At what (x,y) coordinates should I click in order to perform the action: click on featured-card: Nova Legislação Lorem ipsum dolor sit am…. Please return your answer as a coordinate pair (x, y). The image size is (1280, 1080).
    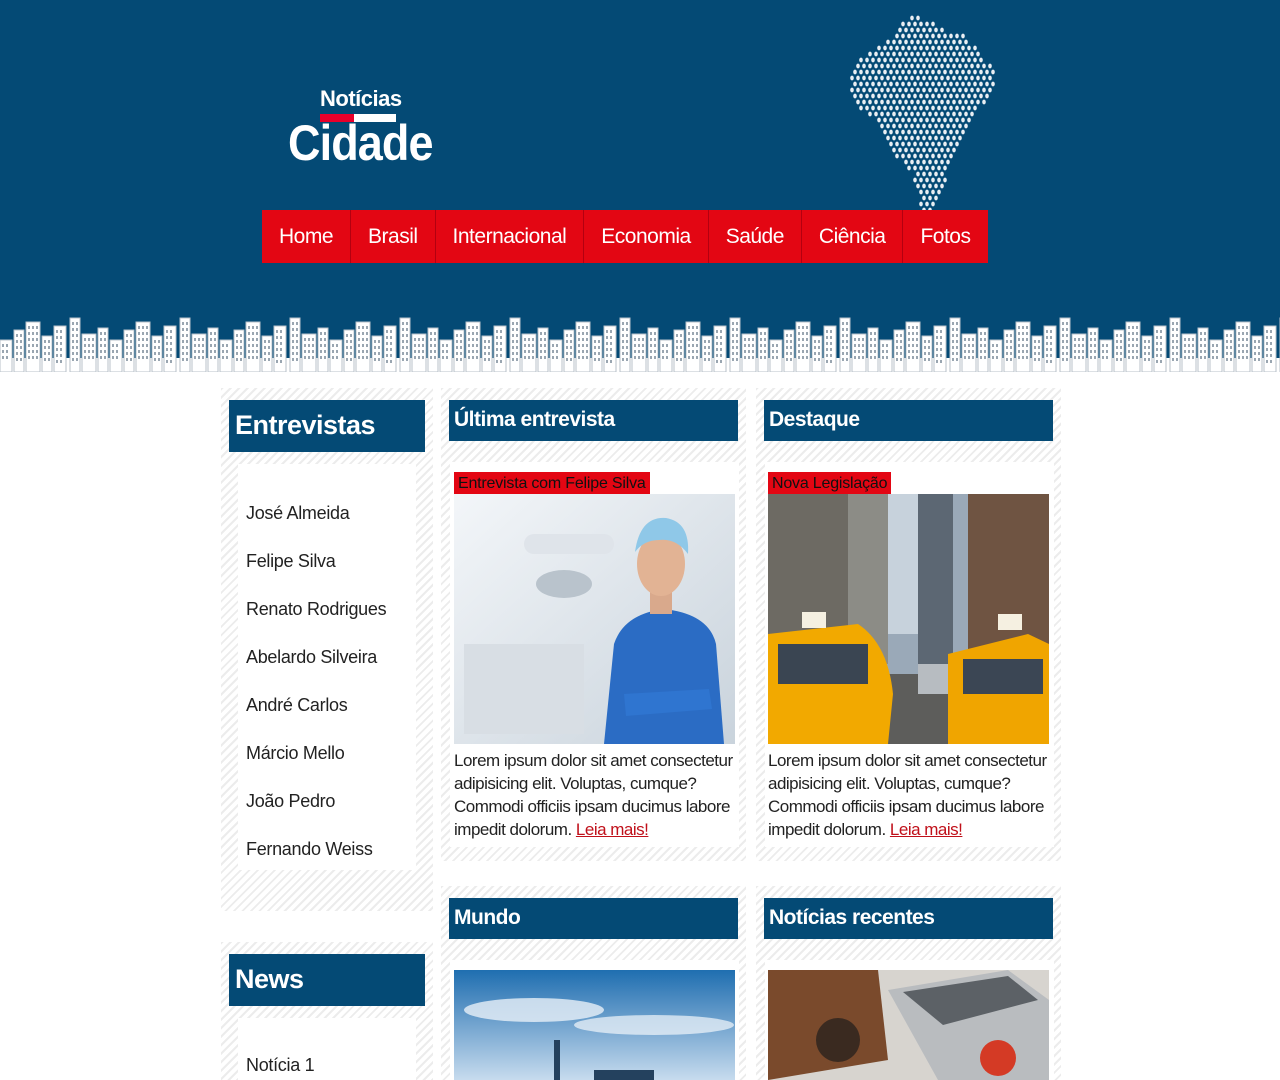
    Looking at the image, I should click on (909, 654).